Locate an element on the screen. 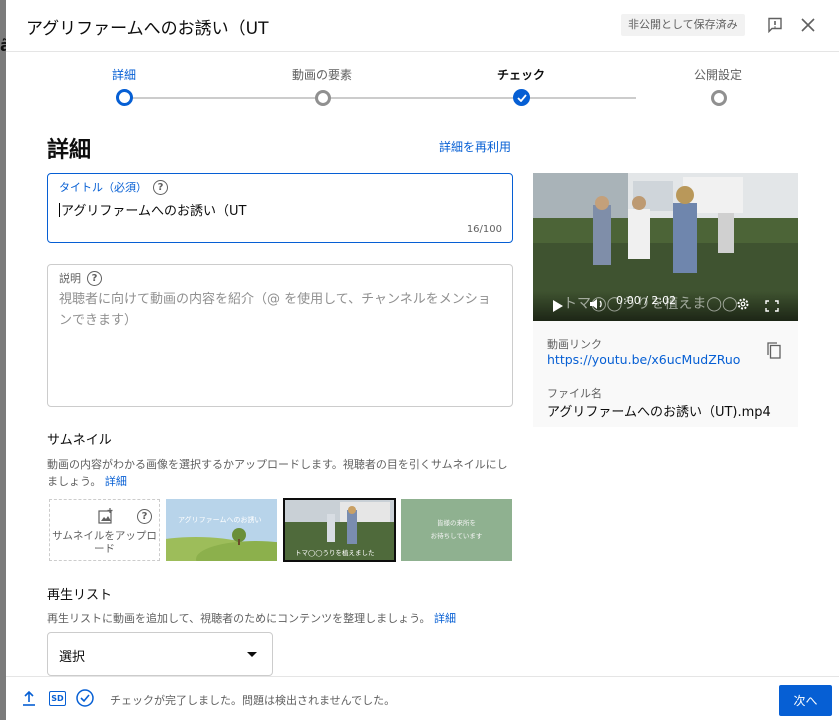  description-field-label: 説明 ? is located at coordinates (80, 278).